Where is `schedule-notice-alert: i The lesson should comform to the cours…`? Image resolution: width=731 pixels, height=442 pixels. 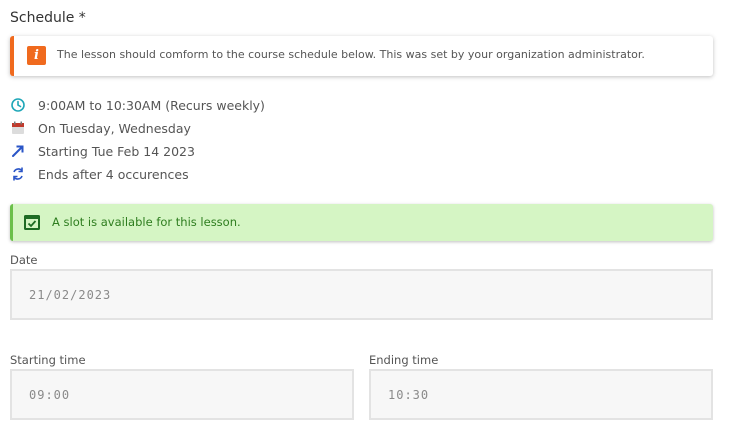
schedule-notice-alert: i The lesson should comform to the cours… is located at coordinates (361, 56).